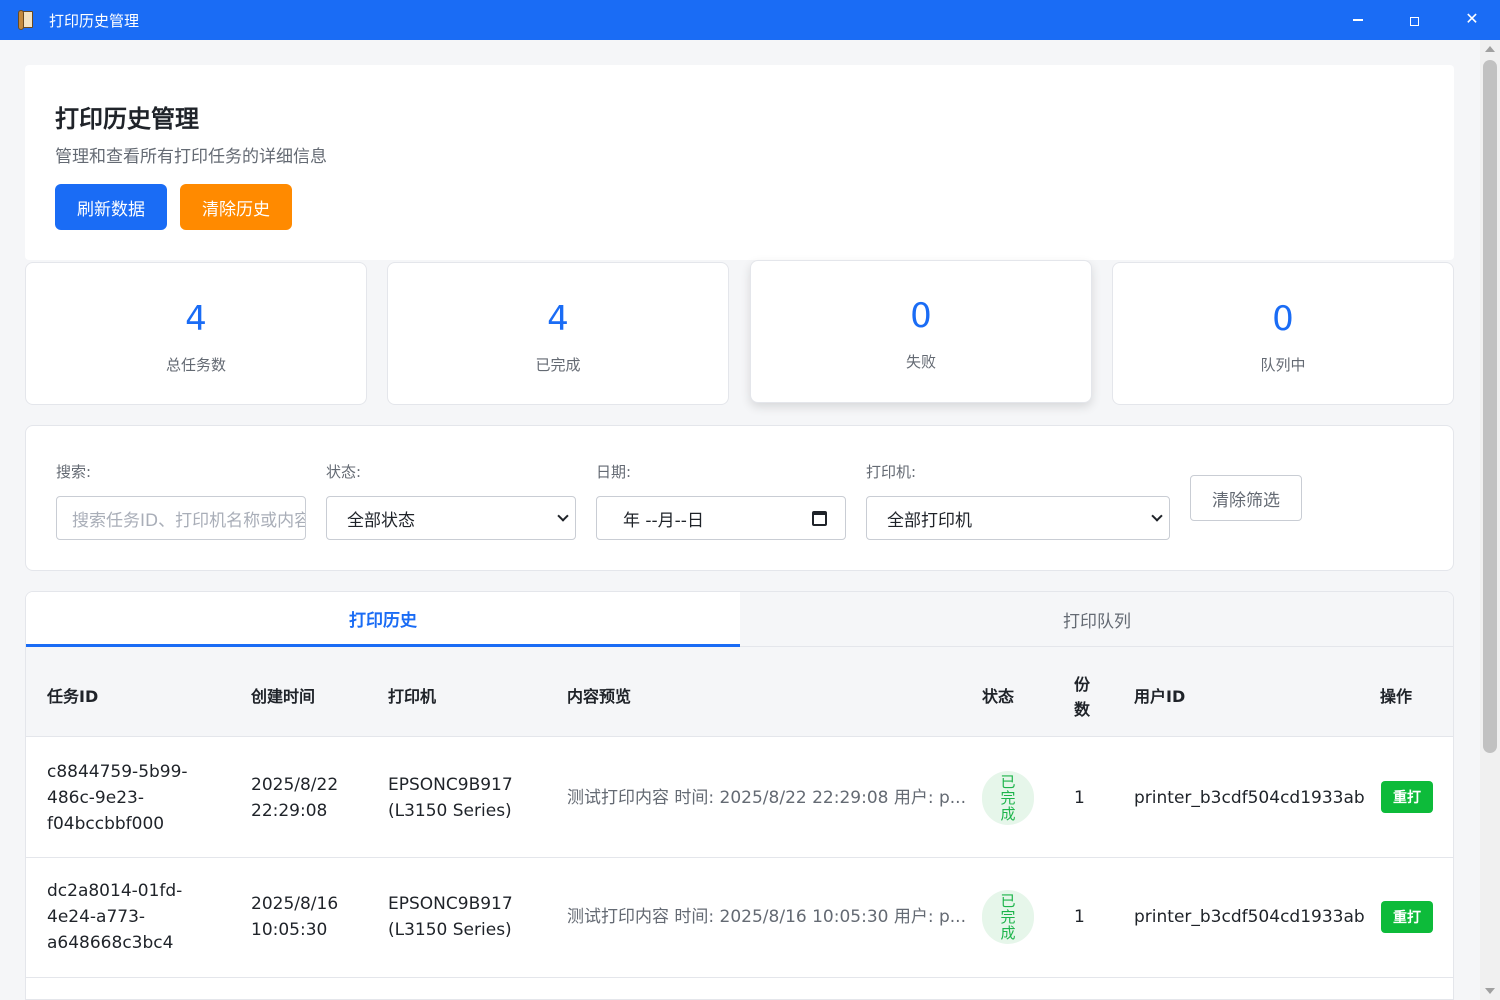 The image size is (1500, 1000). What do you see at coordinates (663, 520) in the screenshot?
I see `date-input-value: 年 --月--日` at bounding box center [663, 520].